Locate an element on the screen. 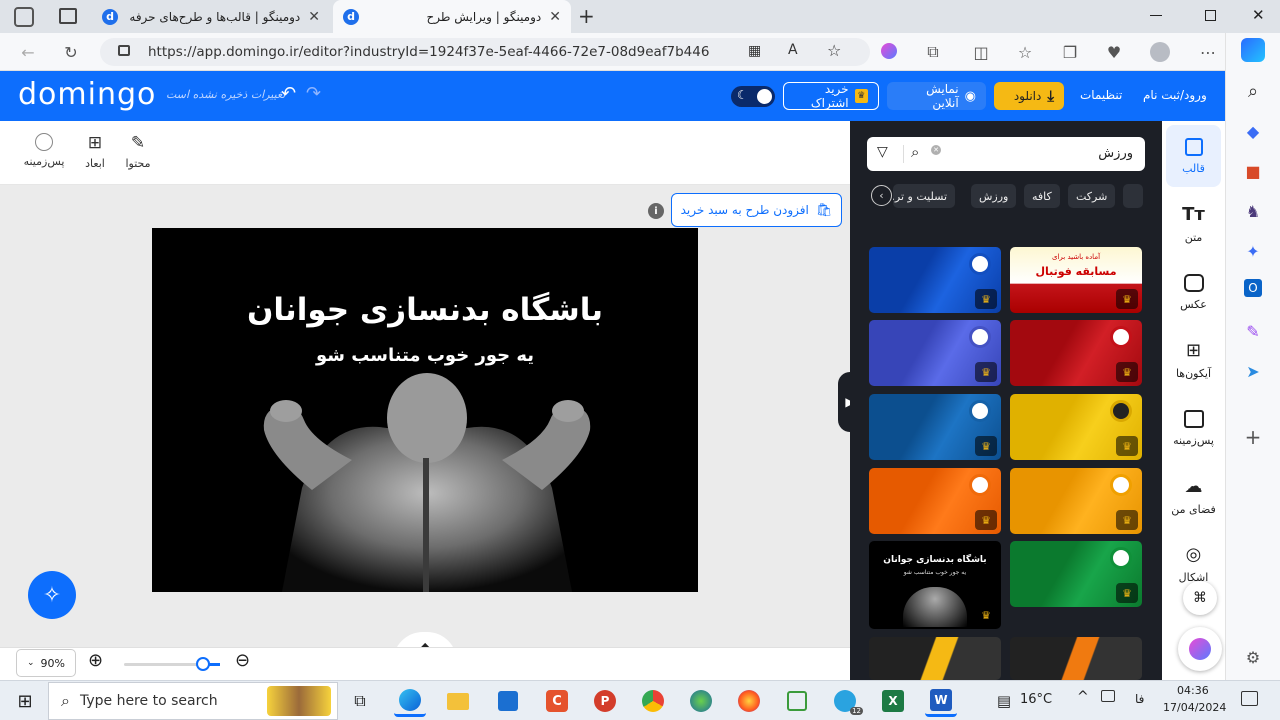  template-thumb-football: آماده باشید برای مسابقه فوتبال ♛ is located at coordinates (1076, 280).